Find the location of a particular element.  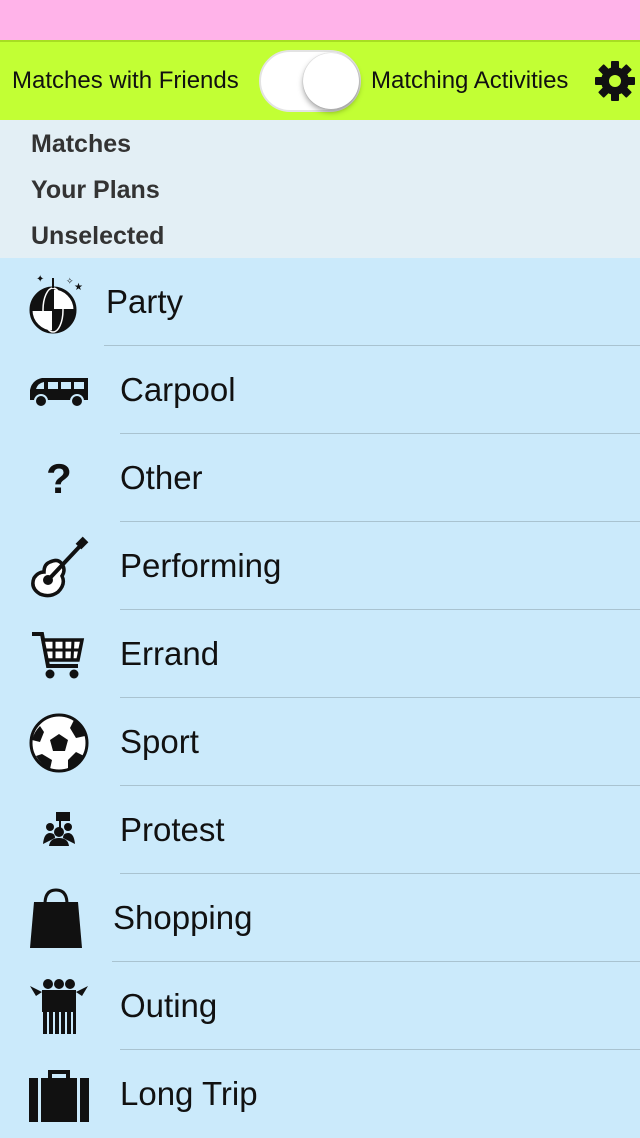

soccer-ball-icon is located at coordinates (59, 743).